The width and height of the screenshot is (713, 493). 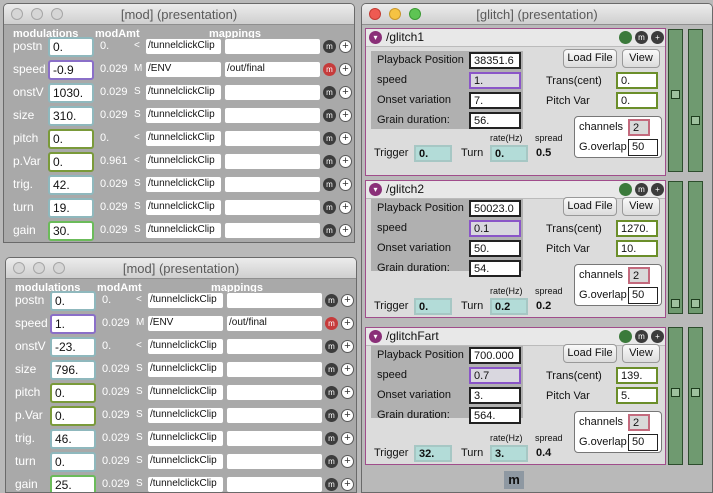 I want to click on trigger-field: 32., so click(x=433, y=453).